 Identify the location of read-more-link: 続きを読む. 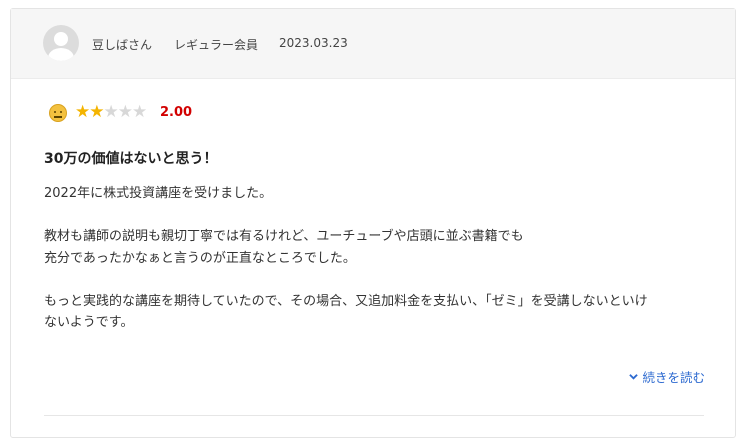
(667, 376).